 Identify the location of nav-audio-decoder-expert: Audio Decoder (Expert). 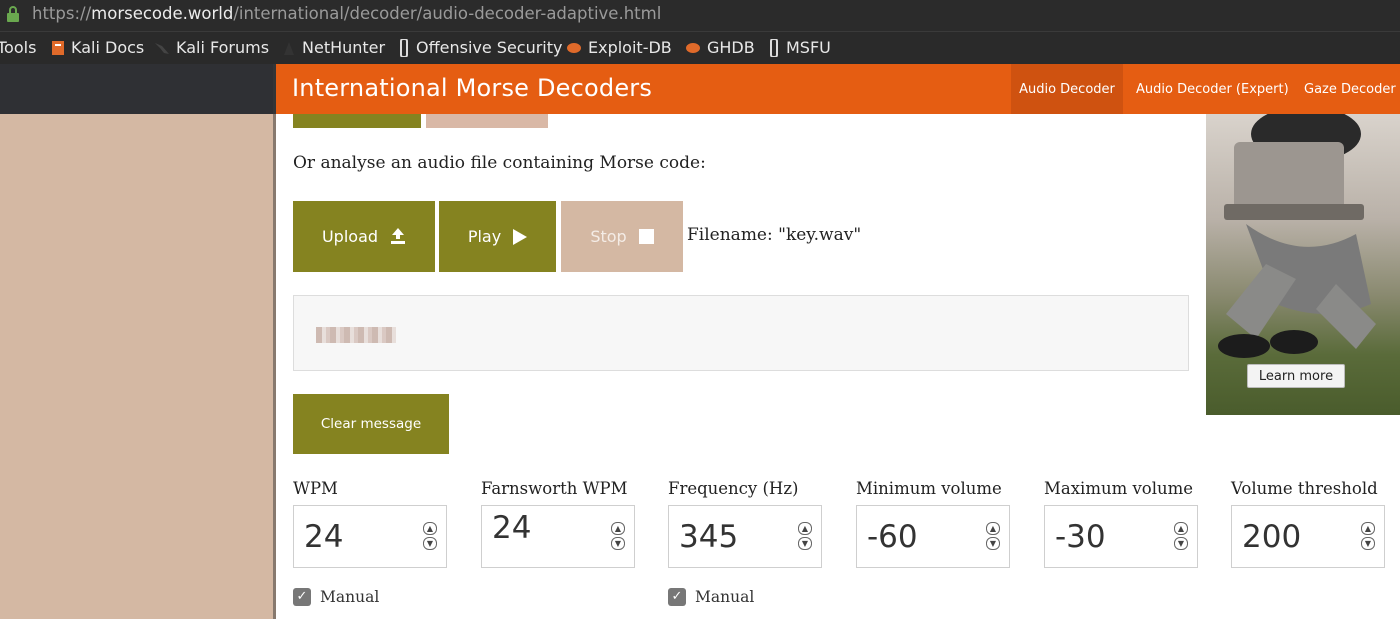
(1212, 89).